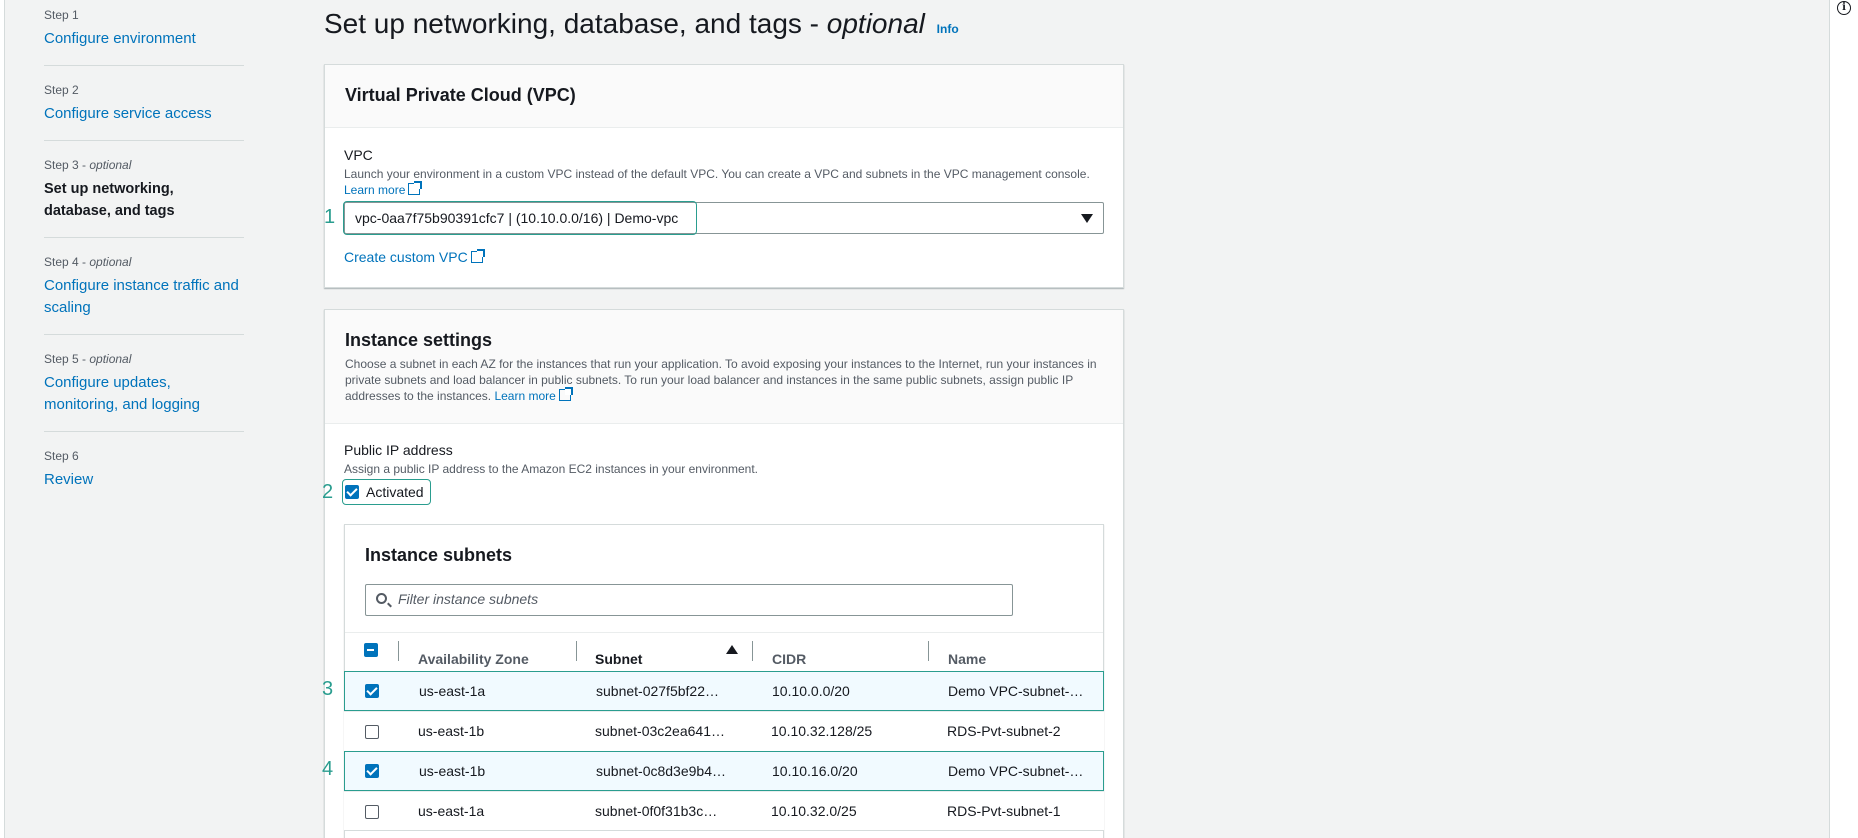  Describe the element at coordinates (381, 598) in the screenshot. I see `search-icon` at that location.